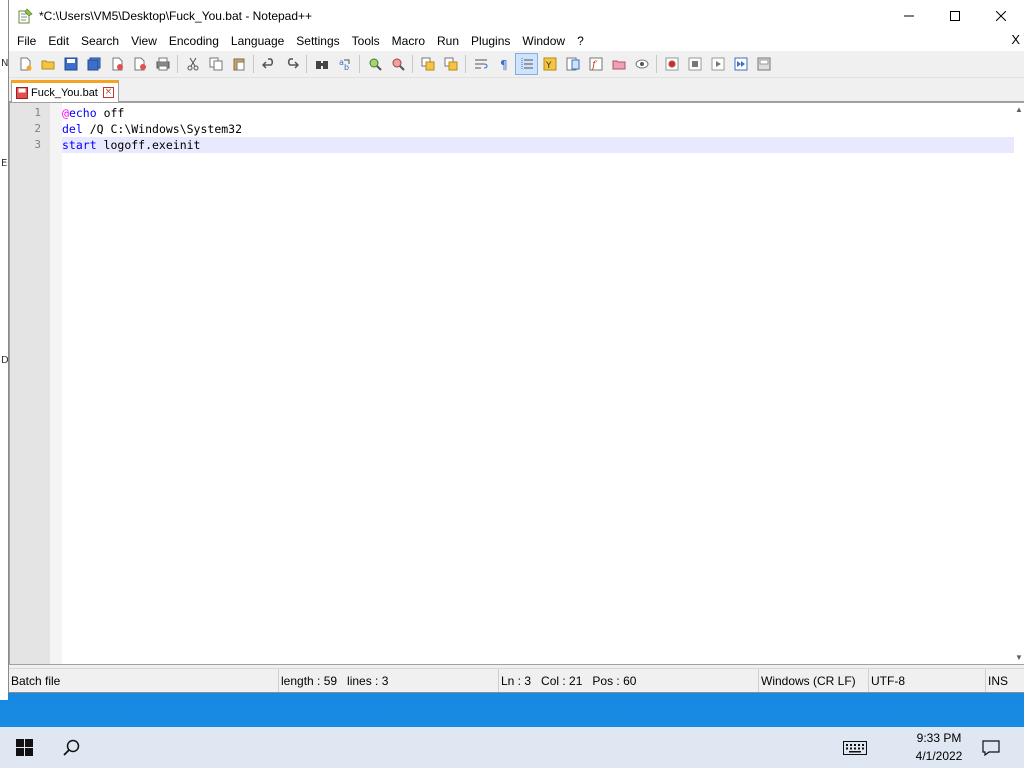  What do you see at coordinates (1015, 39) in the screenshot?
I see `close-document-button: X` at bounding box center [1015, 39].